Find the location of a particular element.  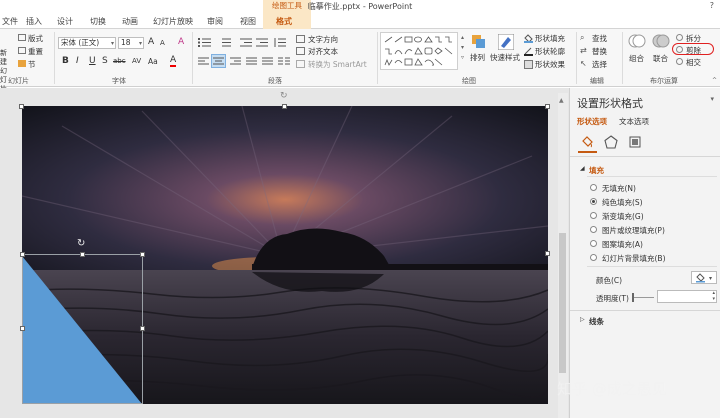

char-spacing-button: AV is located at coordinates (136, 61).